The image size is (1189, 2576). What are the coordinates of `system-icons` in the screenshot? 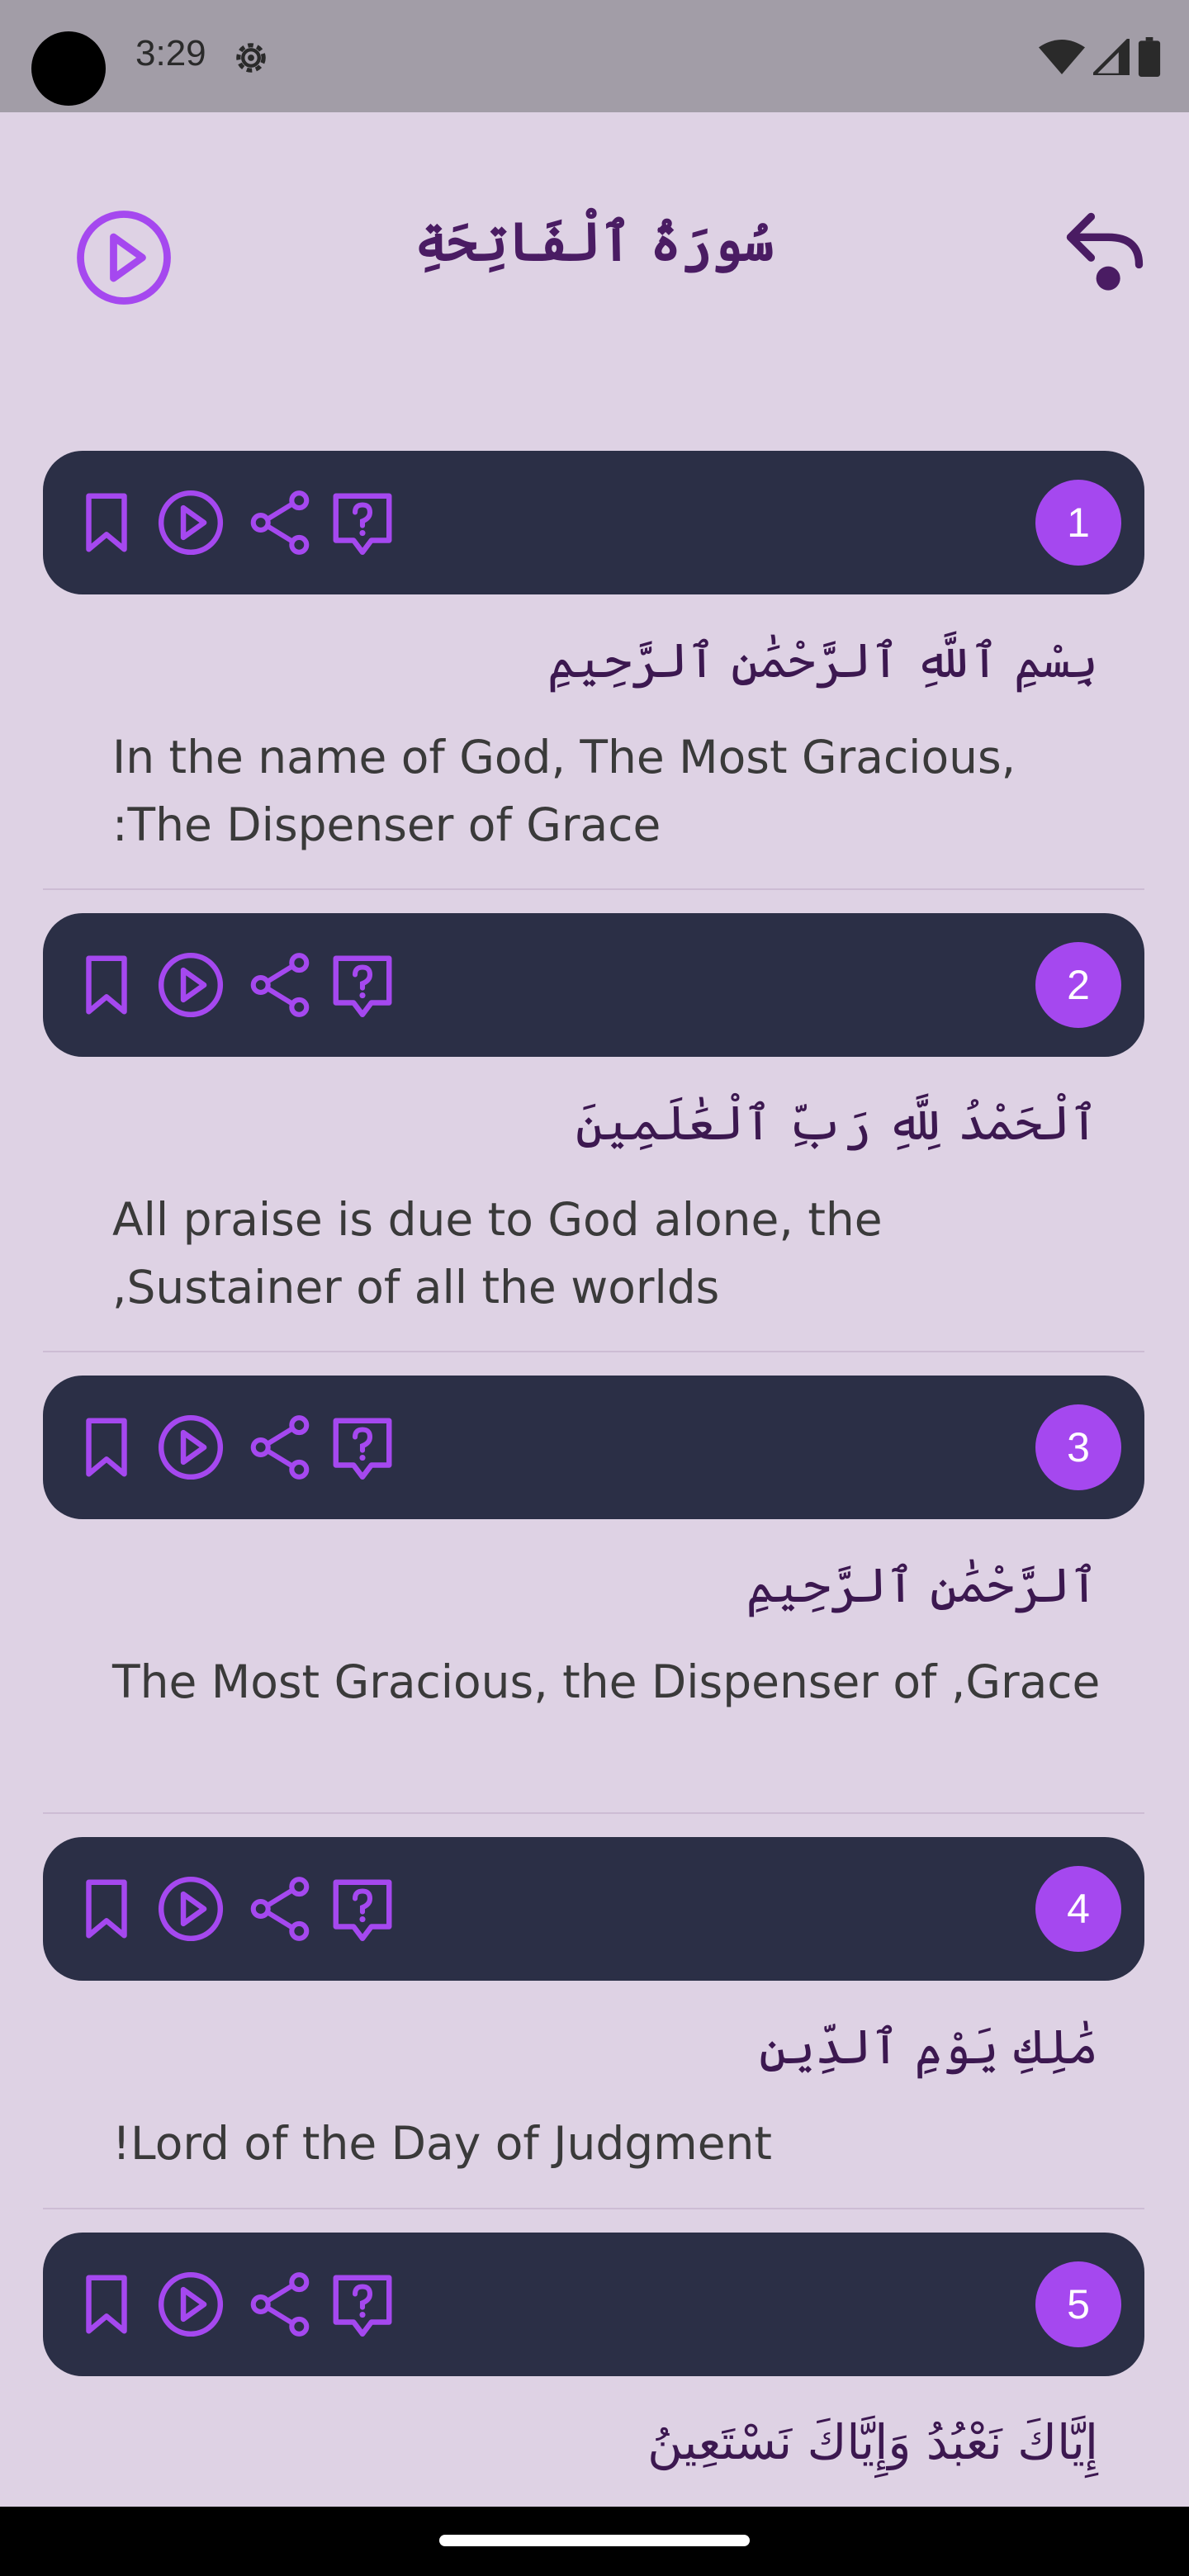 It's located at (1100, 57).